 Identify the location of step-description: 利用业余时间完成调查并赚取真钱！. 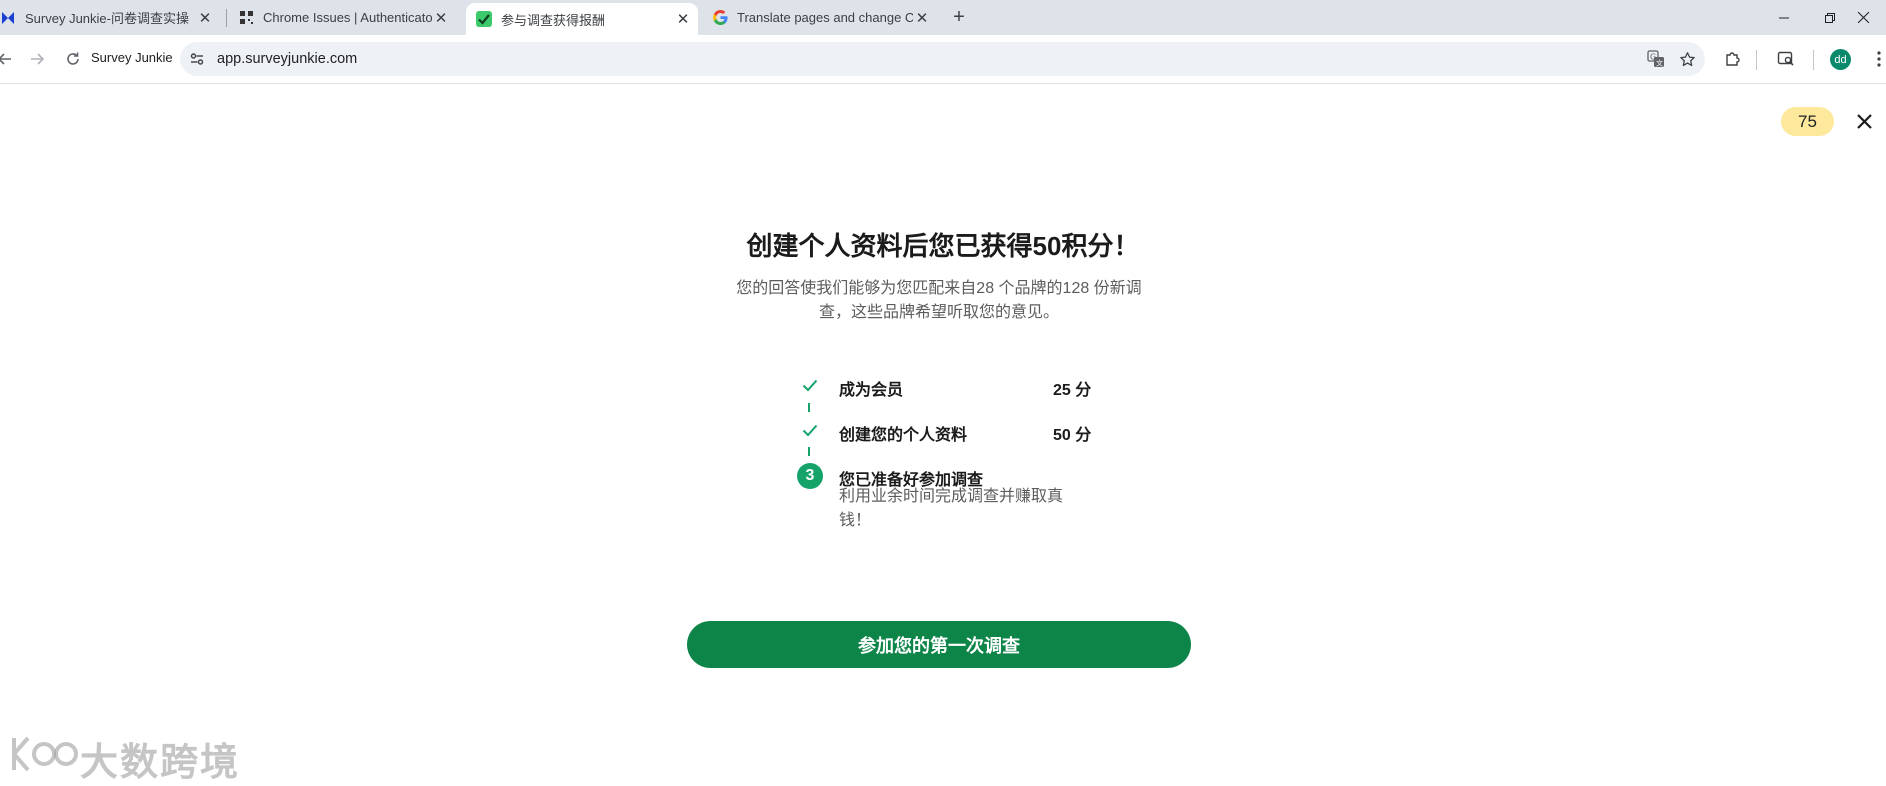
(951, 508).